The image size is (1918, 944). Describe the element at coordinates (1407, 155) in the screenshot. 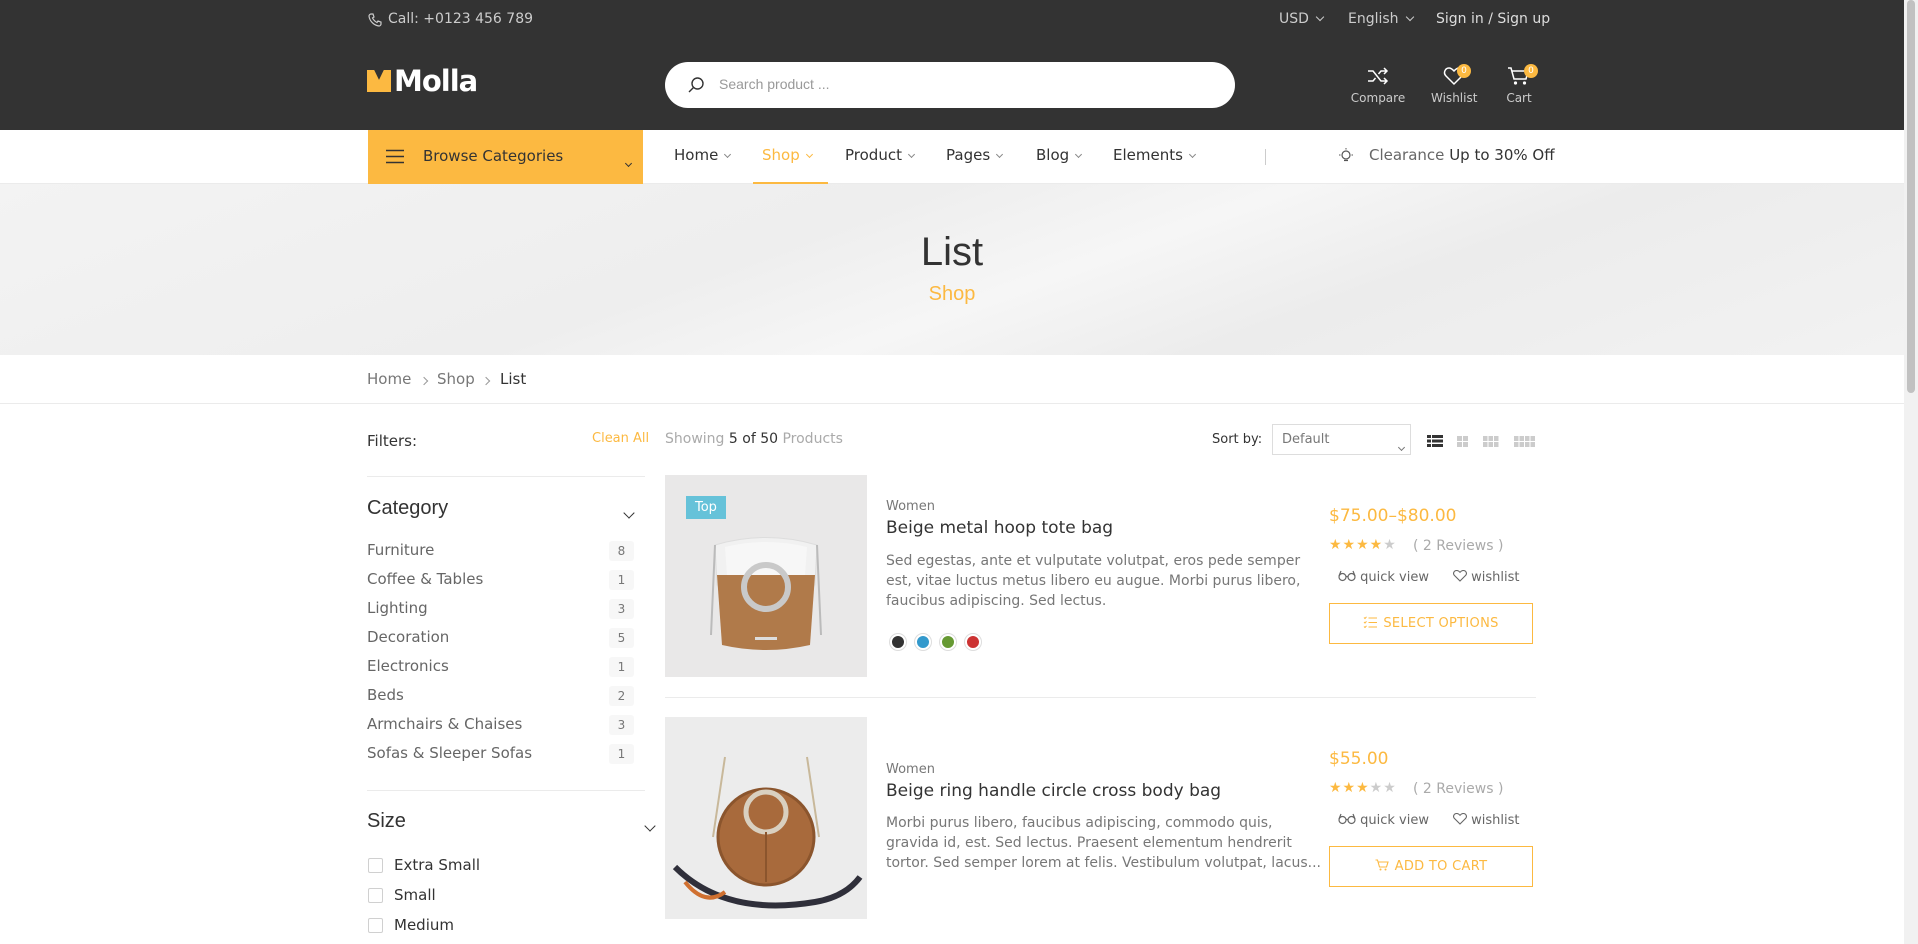

I see `clearance-label: Clearance` at that location.